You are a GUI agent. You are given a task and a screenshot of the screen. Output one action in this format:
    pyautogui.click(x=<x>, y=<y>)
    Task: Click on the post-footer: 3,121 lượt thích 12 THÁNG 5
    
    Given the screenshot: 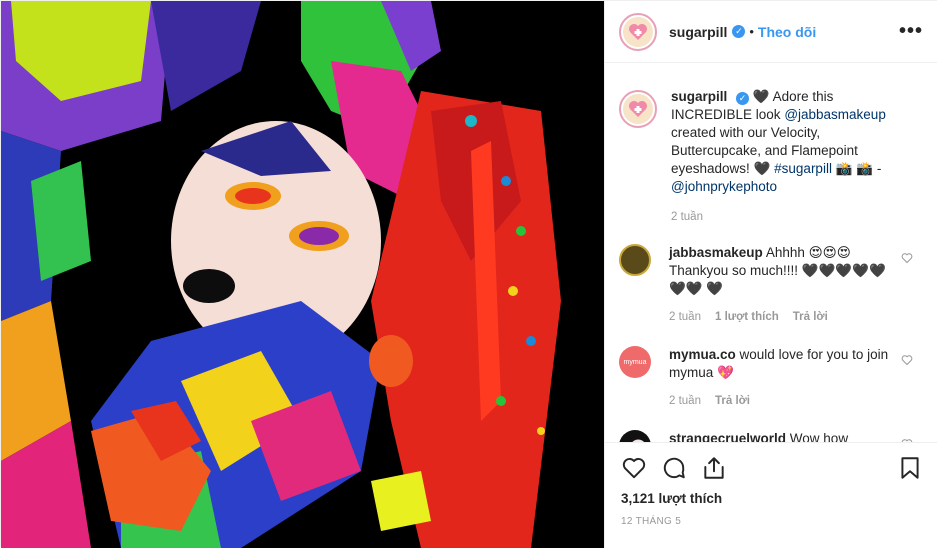 What is the action you would take?
    pyautogui.click(x=771, y=495)
    